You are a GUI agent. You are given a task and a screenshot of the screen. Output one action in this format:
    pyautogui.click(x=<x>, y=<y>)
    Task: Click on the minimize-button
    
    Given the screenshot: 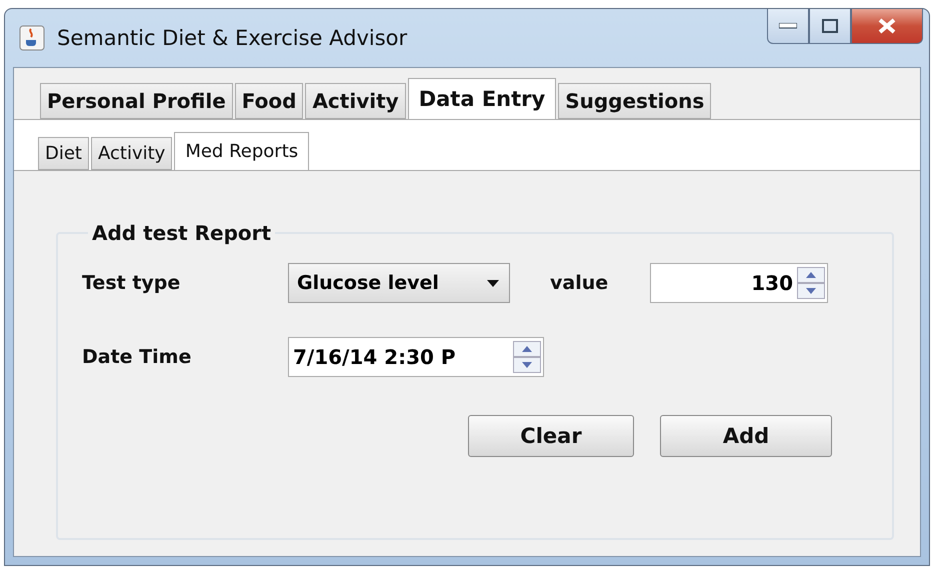 What is the action you would take?
    pyautogui.click(x=788, y=26)
    